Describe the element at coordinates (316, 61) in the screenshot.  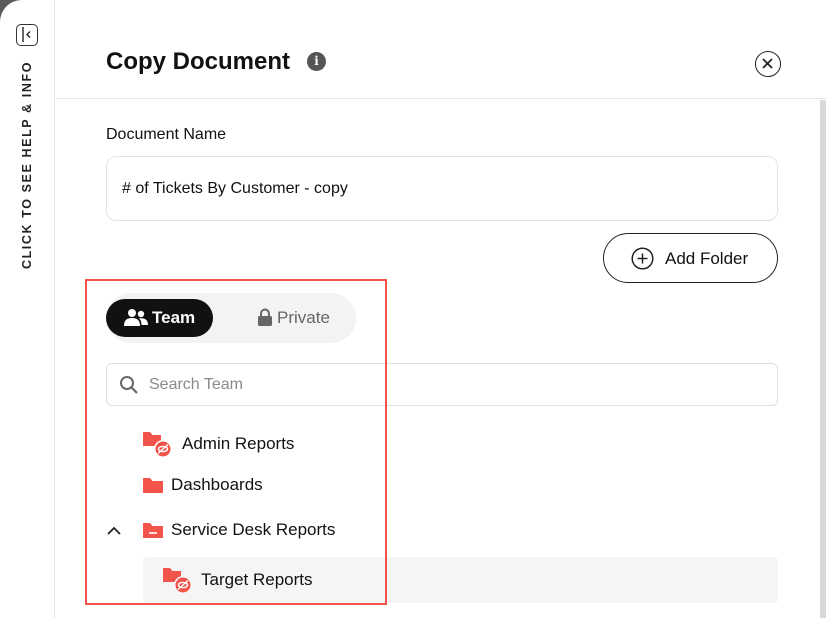
I see `info-icon: i` at that location.